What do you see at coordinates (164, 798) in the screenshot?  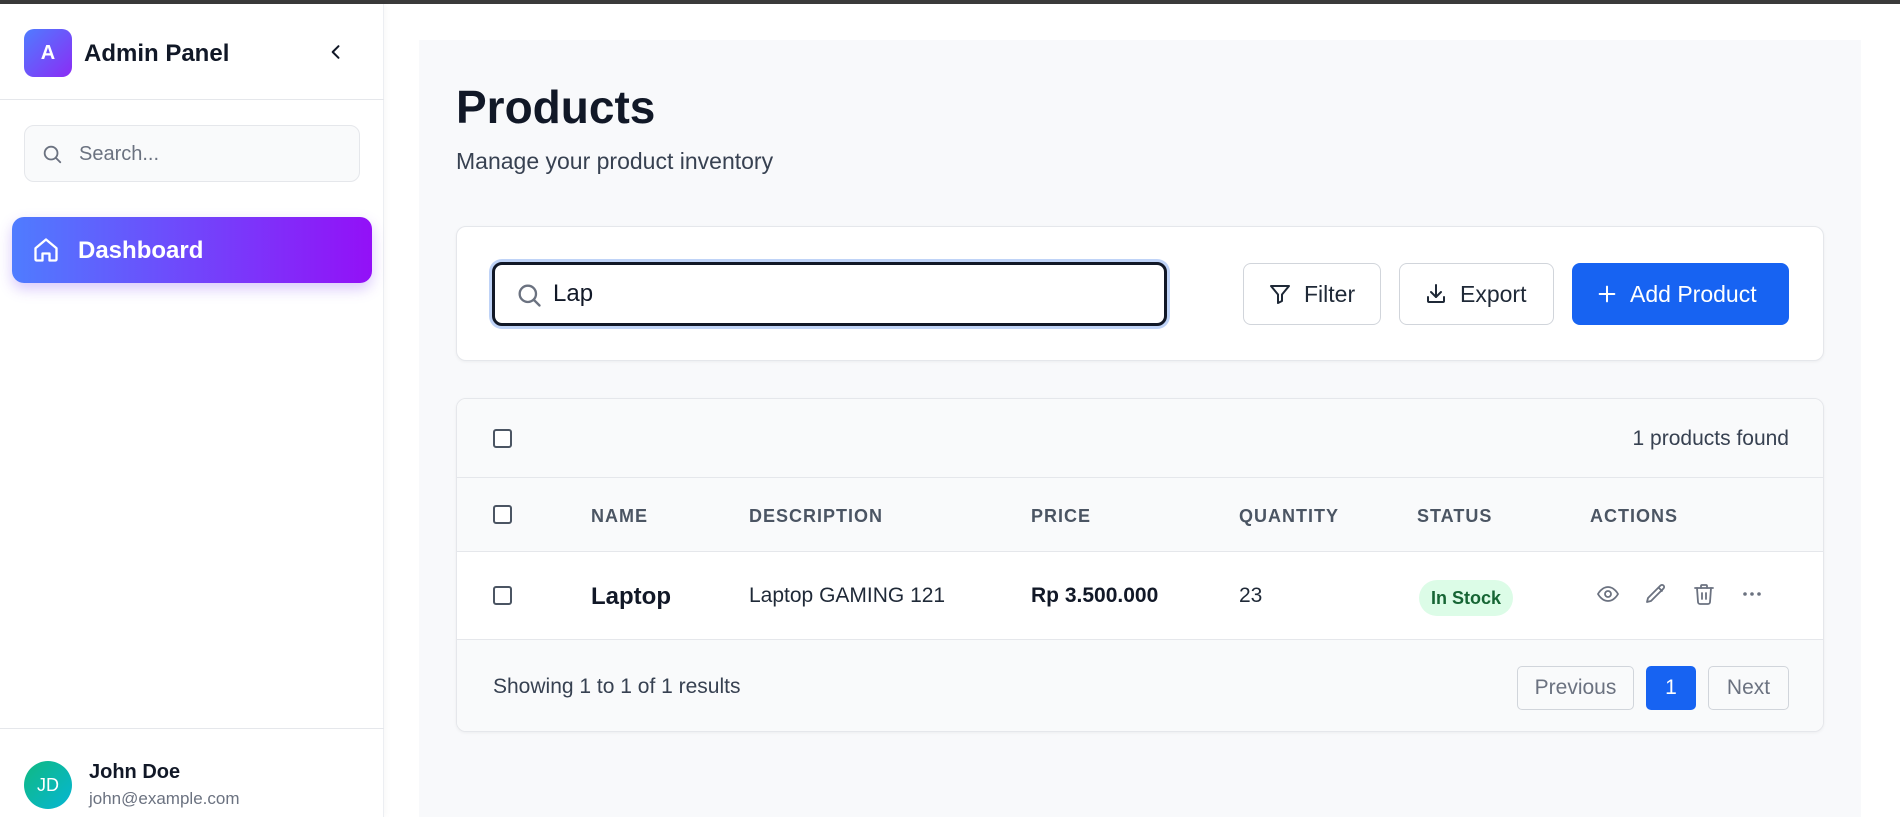 I see `user-email: john@example.com` at bounding box center [164, 798].